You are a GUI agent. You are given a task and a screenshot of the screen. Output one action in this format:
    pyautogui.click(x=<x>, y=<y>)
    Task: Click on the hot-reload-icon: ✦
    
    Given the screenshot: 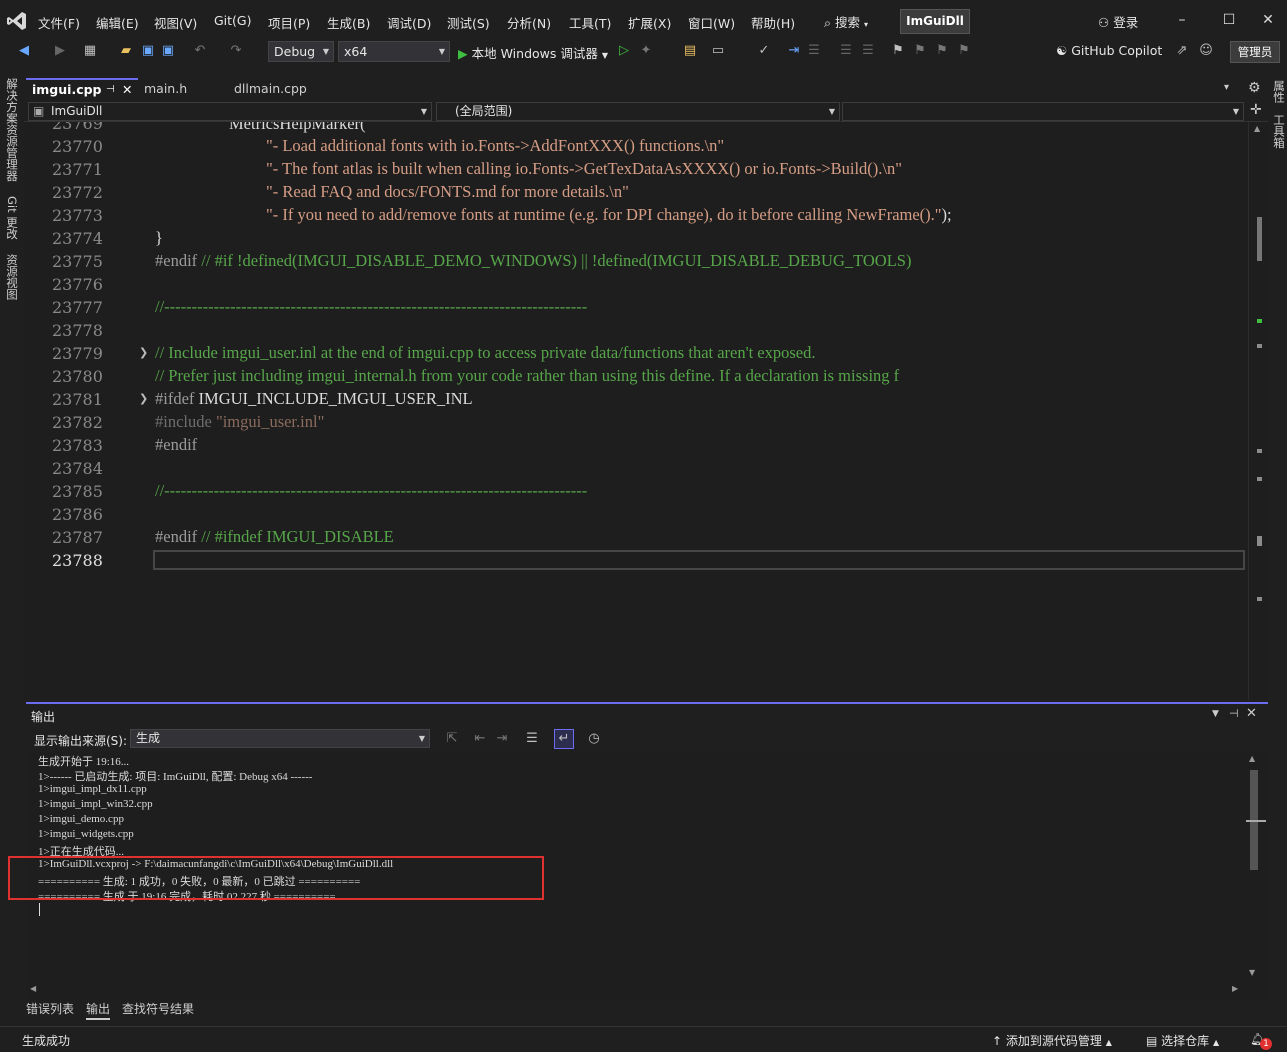 What is the action you would take?
    pyautogui.click(x=646, y=51)
    